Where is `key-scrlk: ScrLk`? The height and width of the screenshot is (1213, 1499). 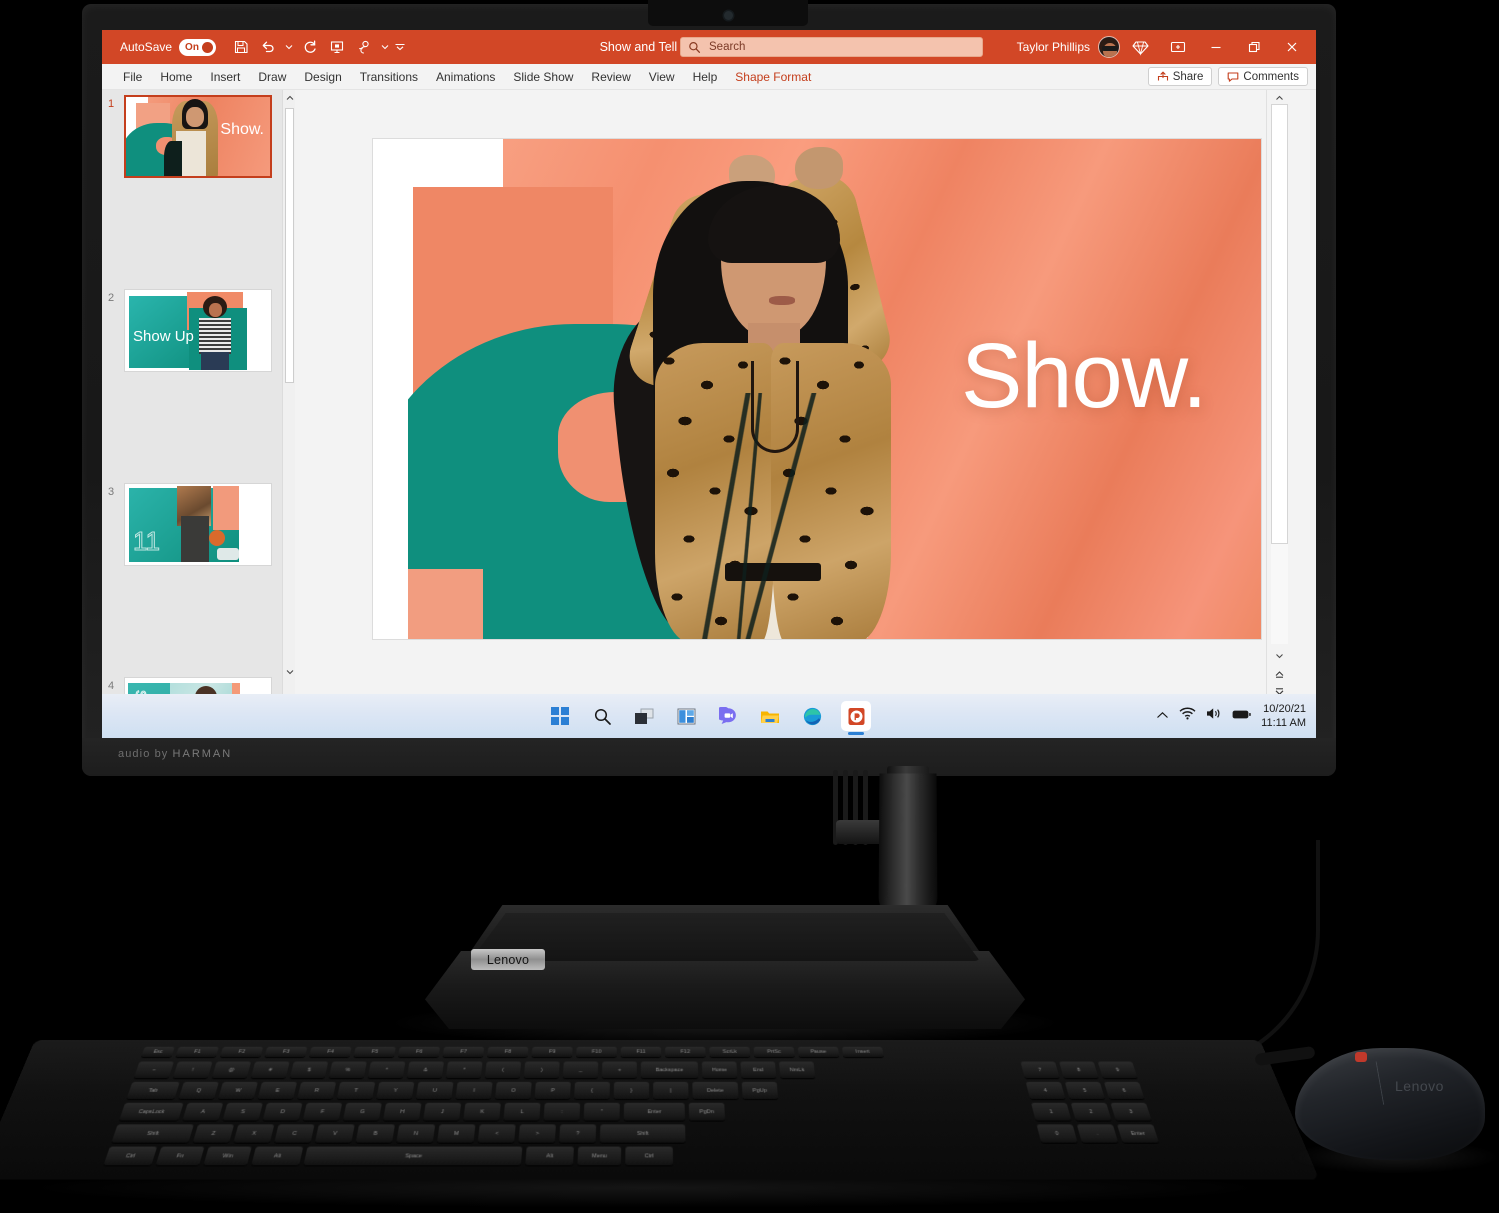
key-scrlk: ScrLk is located at coordinates (730, 1052).